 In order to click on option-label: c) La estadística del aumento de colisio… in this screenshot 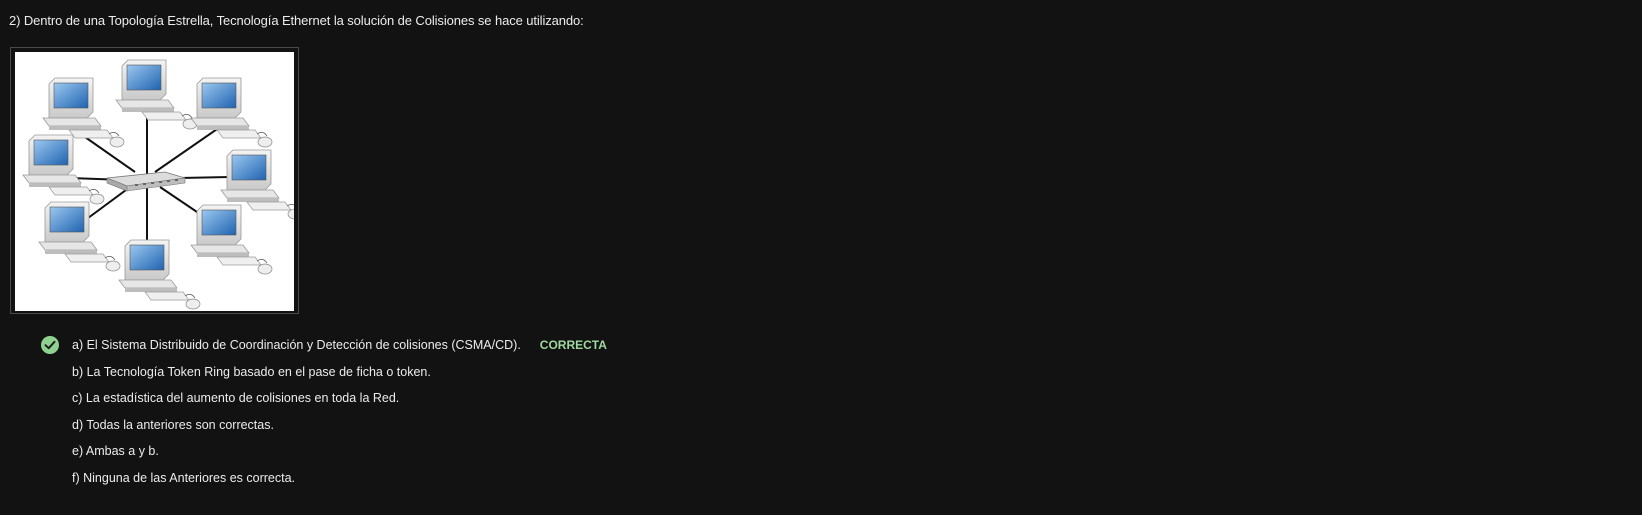, I will do `click(236, 398)`.